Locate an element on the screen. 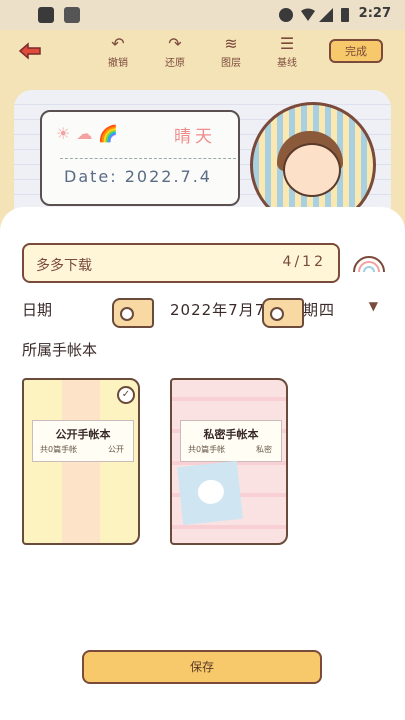  selected-check-icon: ✓ is located at coordinates (126, 395).